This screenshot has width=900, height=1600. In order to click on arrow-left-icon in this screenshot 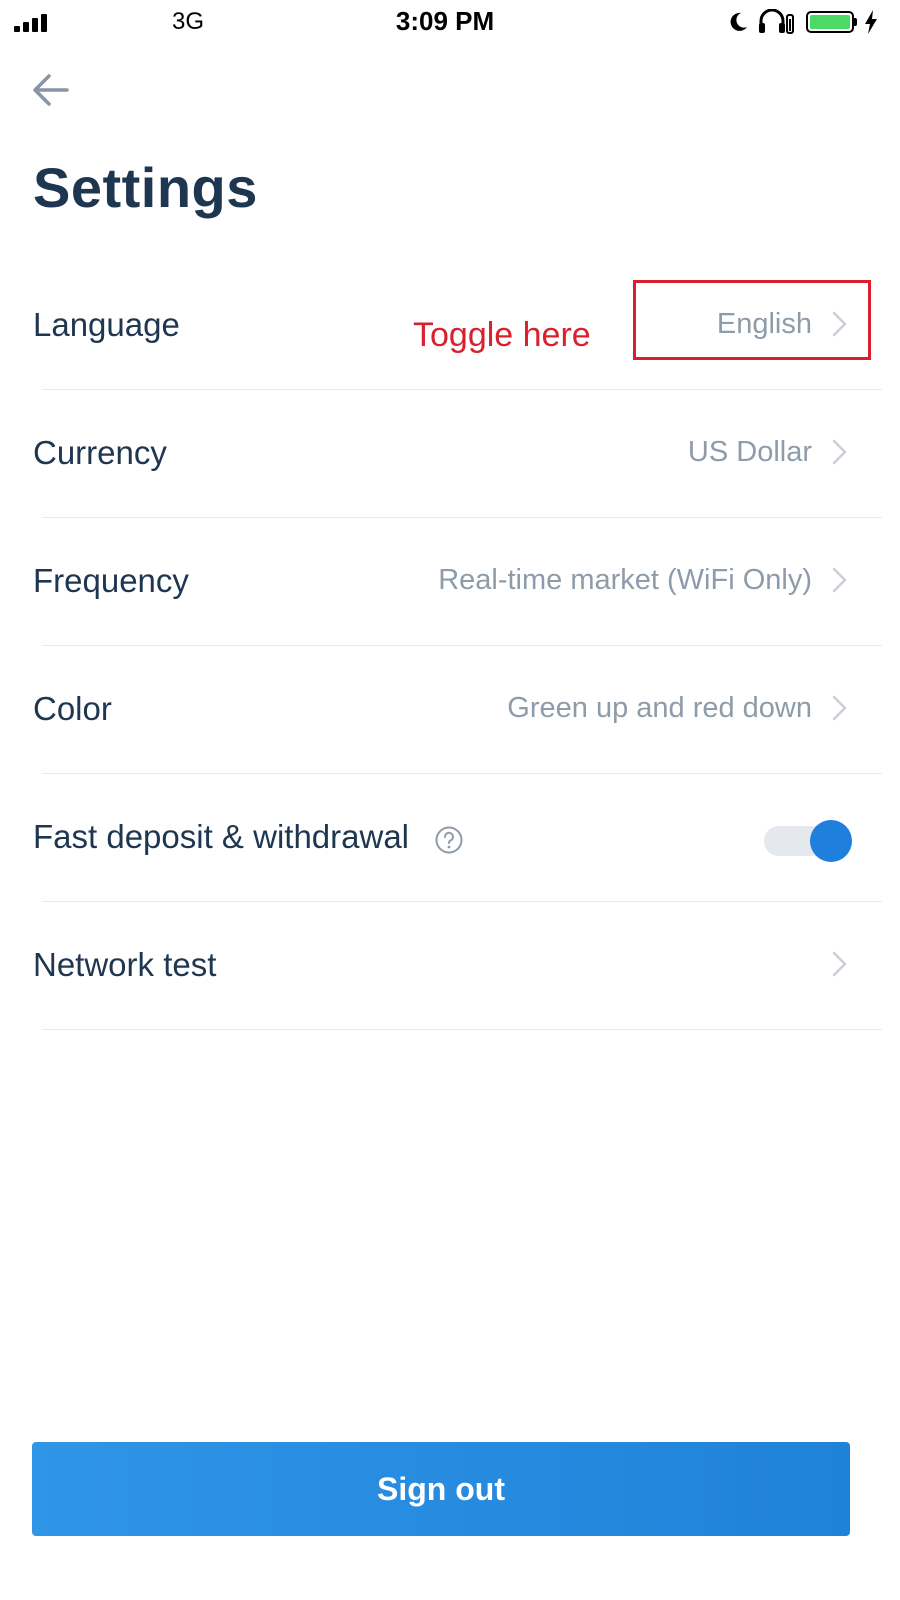, I will do `click(51, 90)`.